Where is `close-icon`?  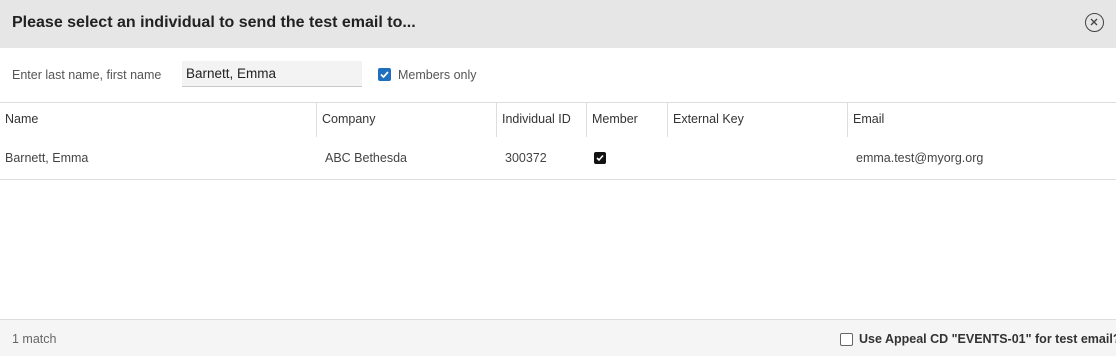
close-icon is located at coordinates (1094, 22).